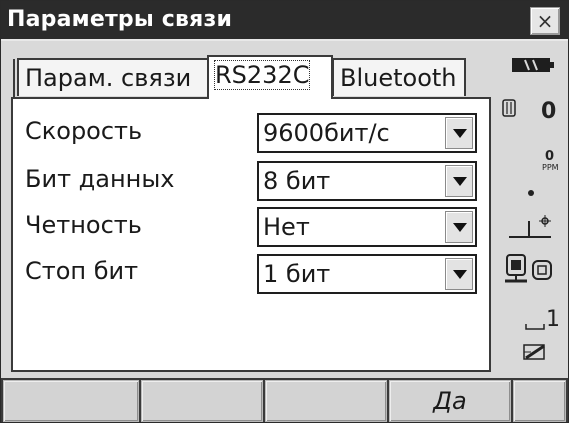  I want to click on tab-rs232c: RS232C, so click(270, 77).